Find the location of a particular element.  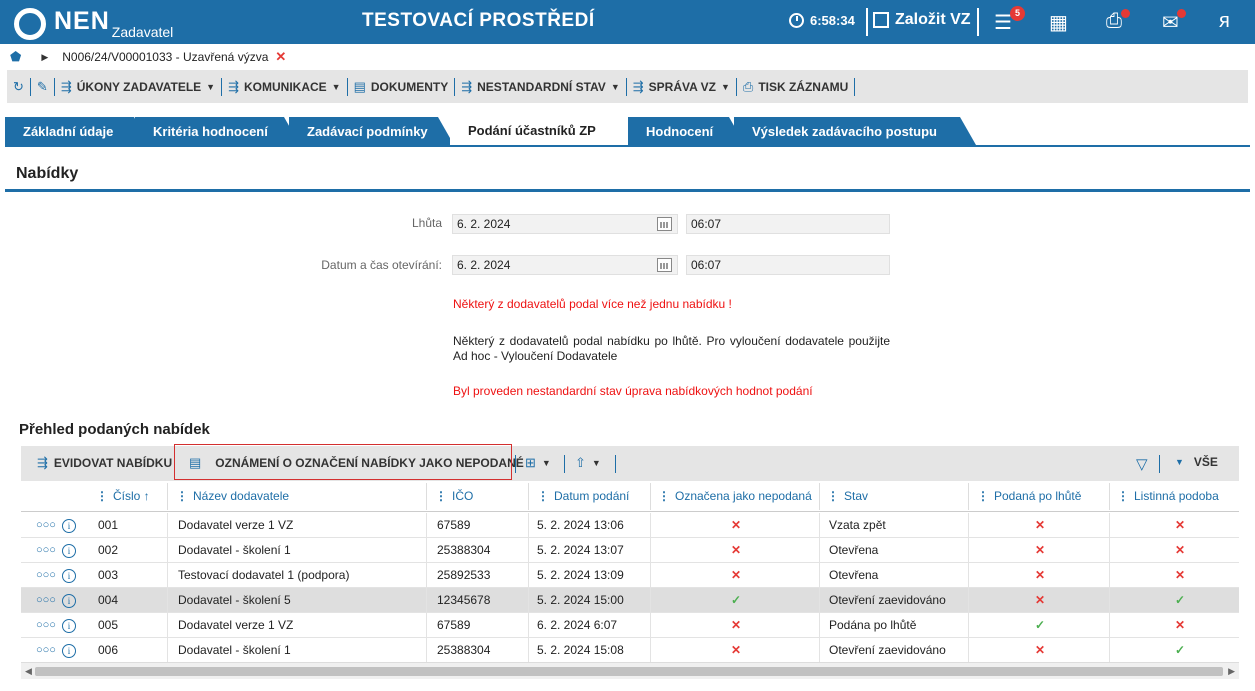

refresh-button: ↻ is located at coordinates (18, 87).